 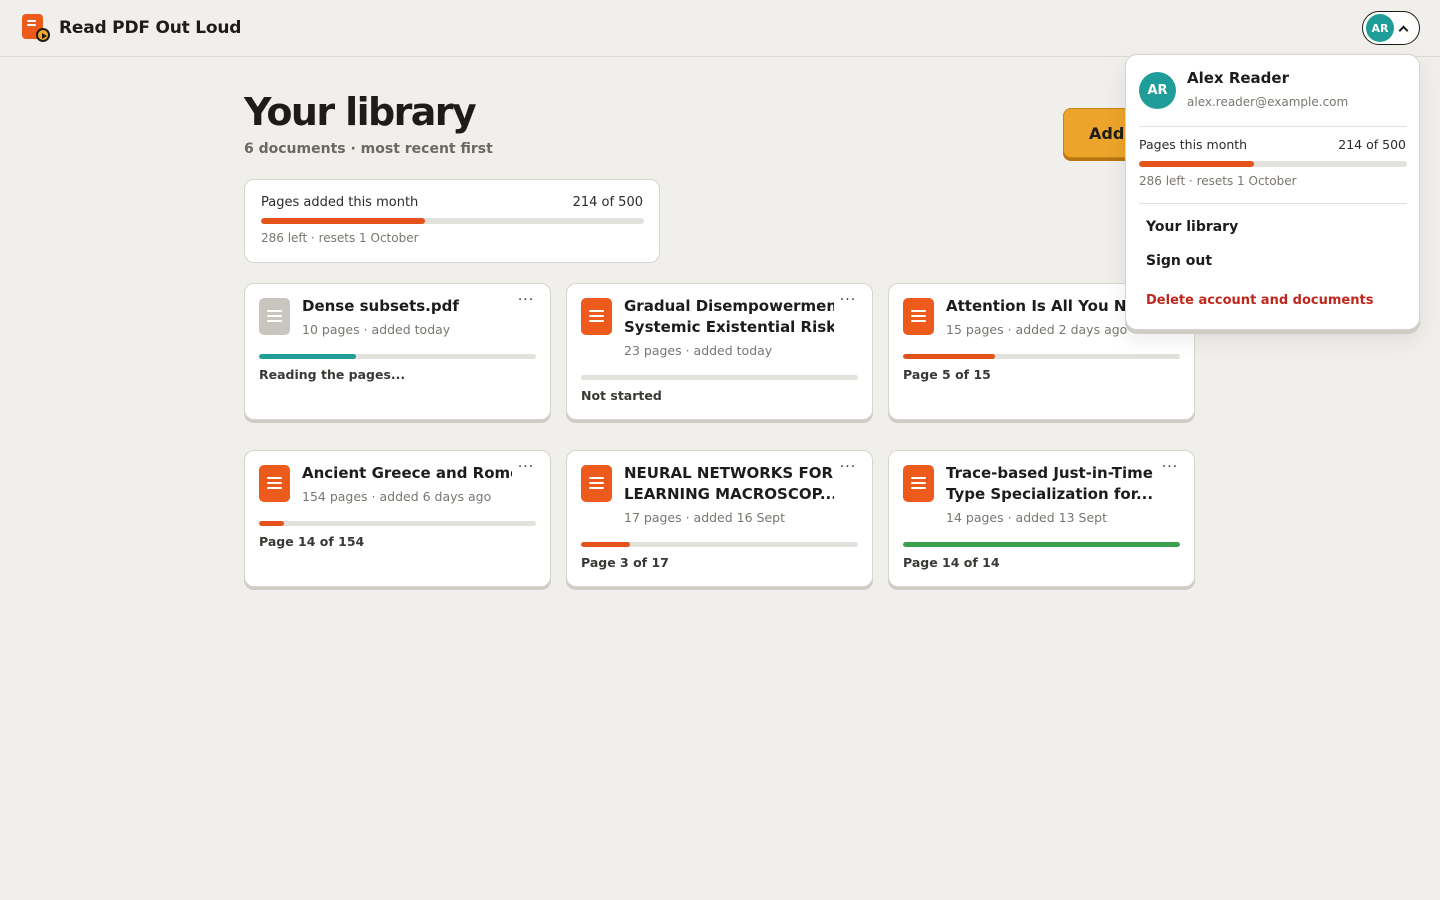 What do you see at coordinates (407, 473) in the screenshot?
I see `document-title: Ancient Greece and Rome` at bounding box center [407, 473].